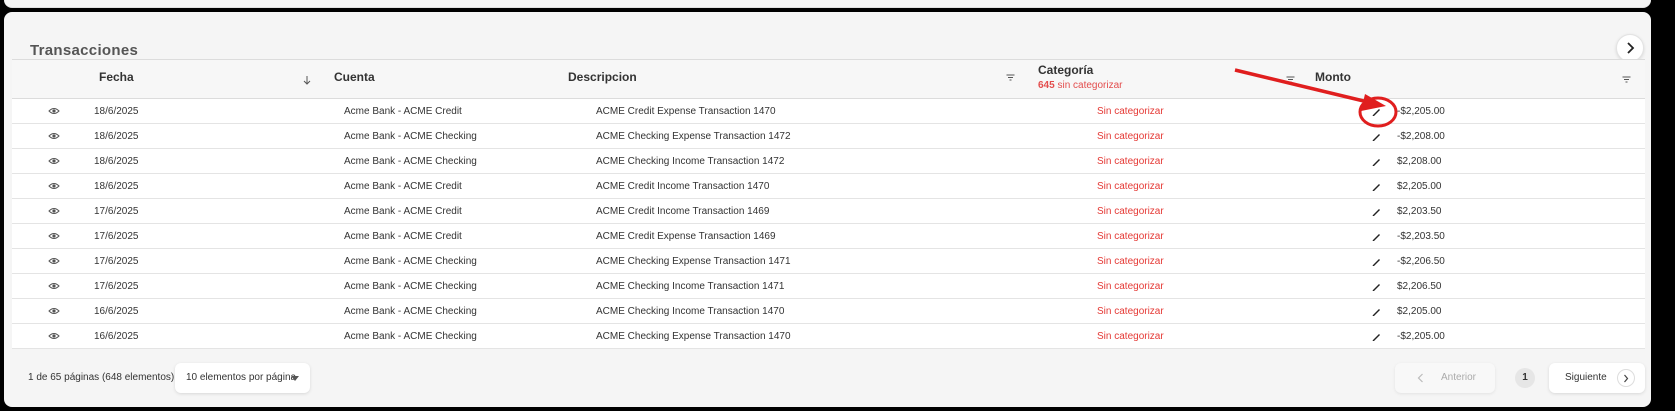 The width and height of the screenshot is (1675, 411). I want to click on cell-descripcion: ACME Checking Income Transaction 1471, so click(690, 286).